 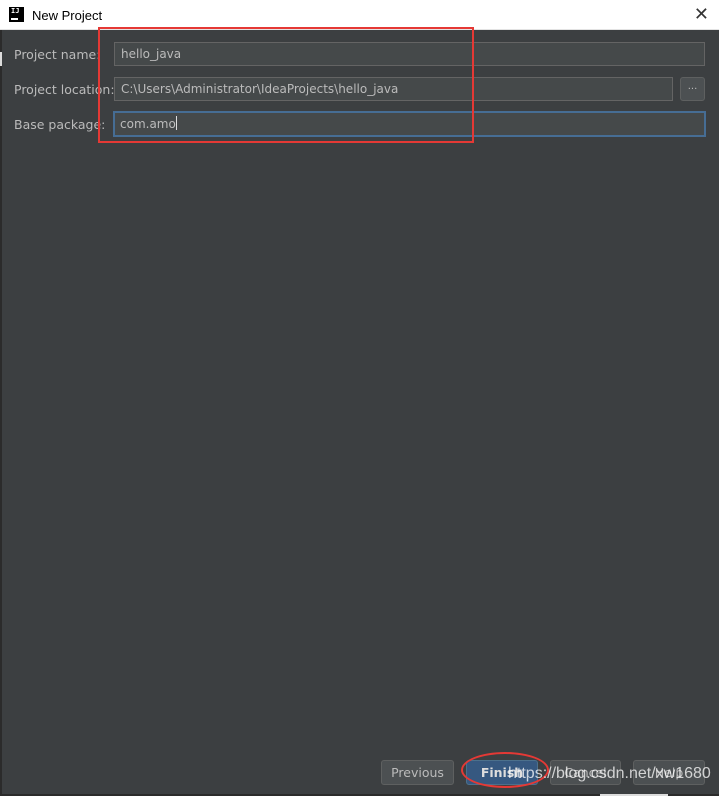 I want to click on window-title: New Project, so click(x=67, y=15).